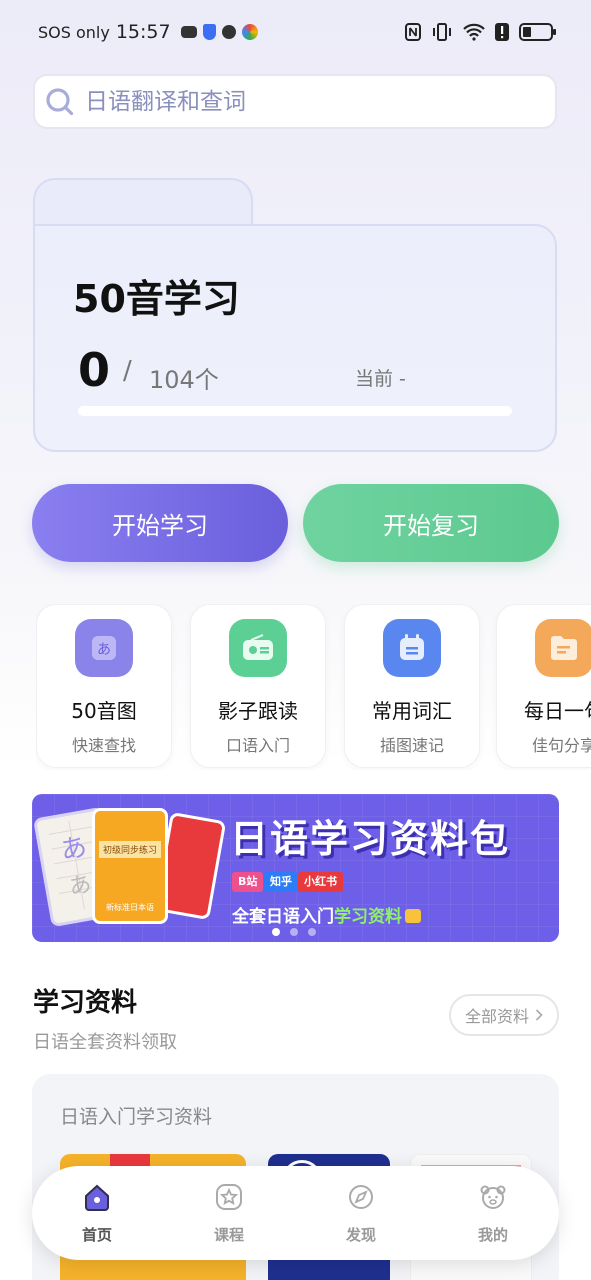 The image size is (591, 1280). Describe the element at coordinates (412, 686) in the screenshot. I see `tool-vocabulary: 常用词汇 插图速记` at that location.